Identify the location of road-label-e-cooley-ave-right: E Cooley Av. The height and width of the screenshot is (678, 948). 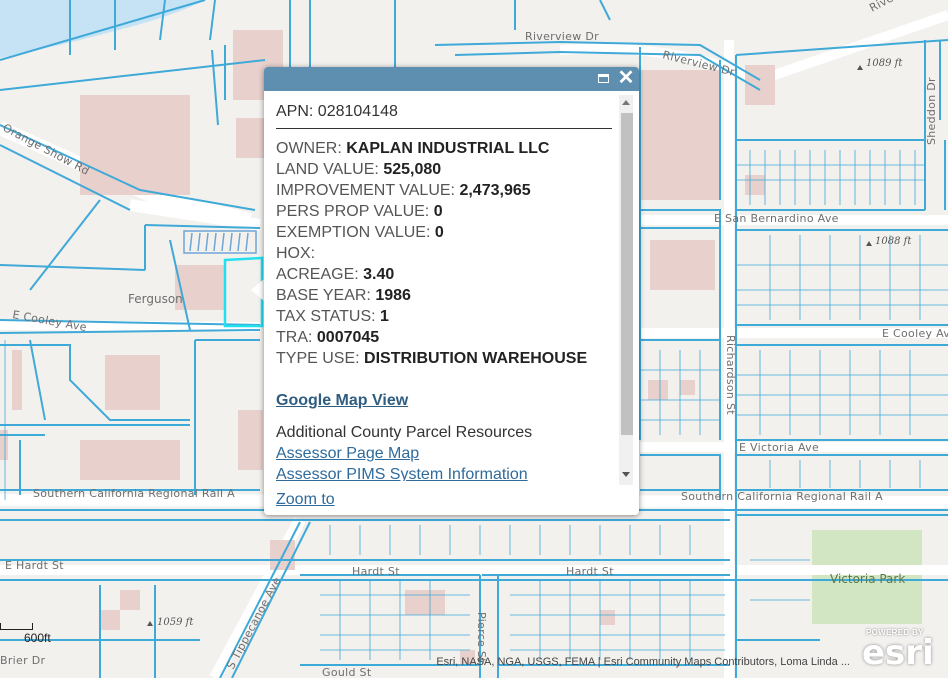
(915, 333).